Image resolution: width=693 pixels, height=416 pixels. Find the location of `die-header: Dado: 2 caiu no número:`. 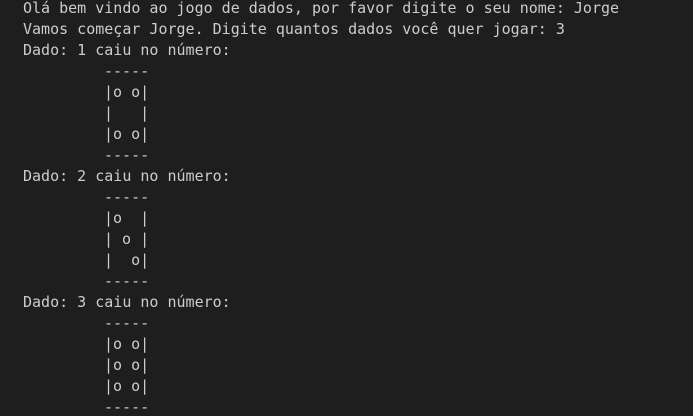

die-header: Dado: 2 caiu no número: is located at coordinates (127, 176).